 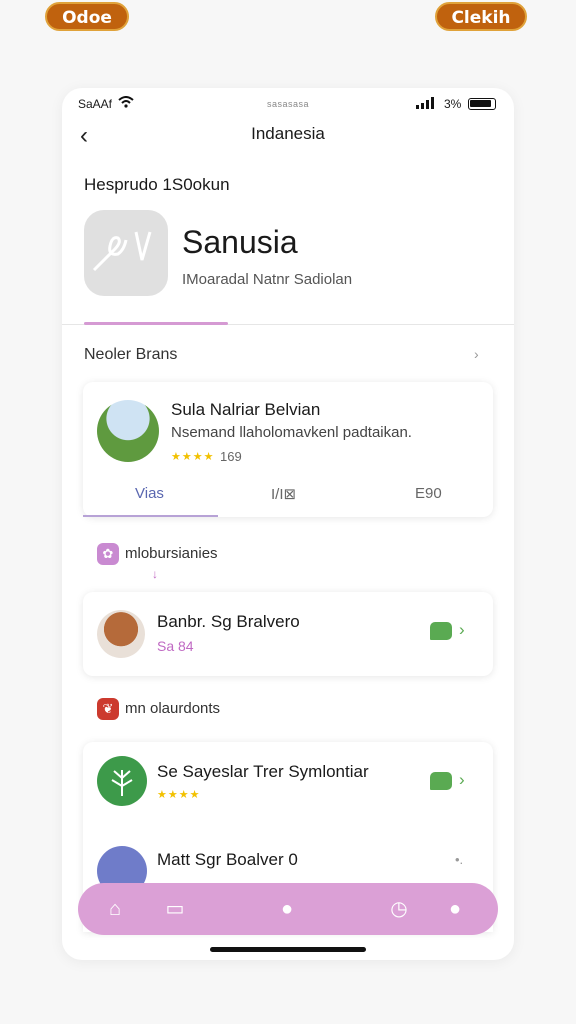 I want to click on flower-icon: ✿, so click(x=108, y=554).